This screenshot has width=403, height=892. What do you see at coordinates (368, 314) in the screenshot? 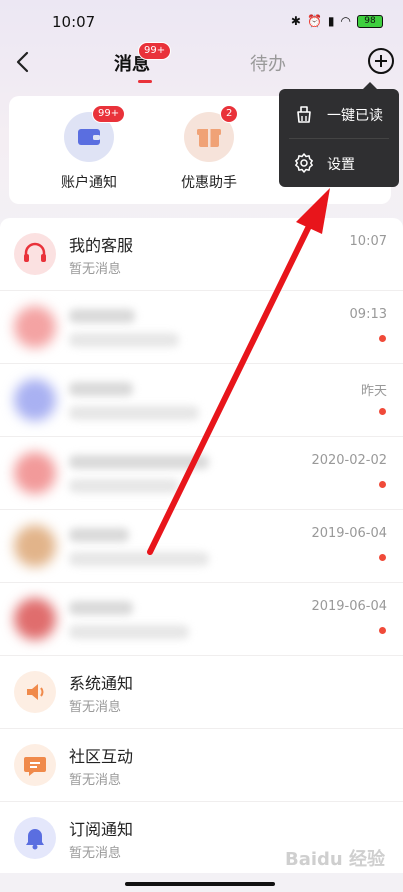
I see `list-item-time: 09:13` at bounding box center [368, 314].